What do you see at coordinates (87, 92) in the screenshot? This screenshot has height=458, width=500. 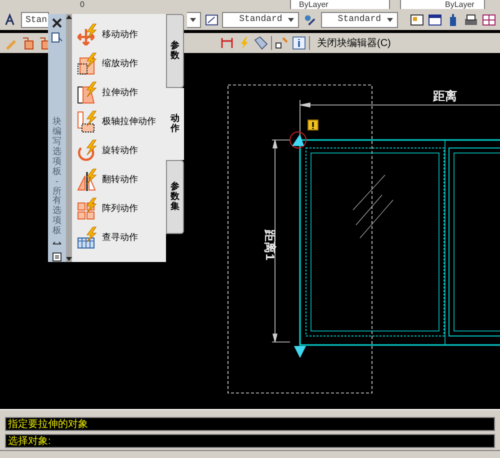 I see `stretch-action-icon` at bounding box center [87, 92].